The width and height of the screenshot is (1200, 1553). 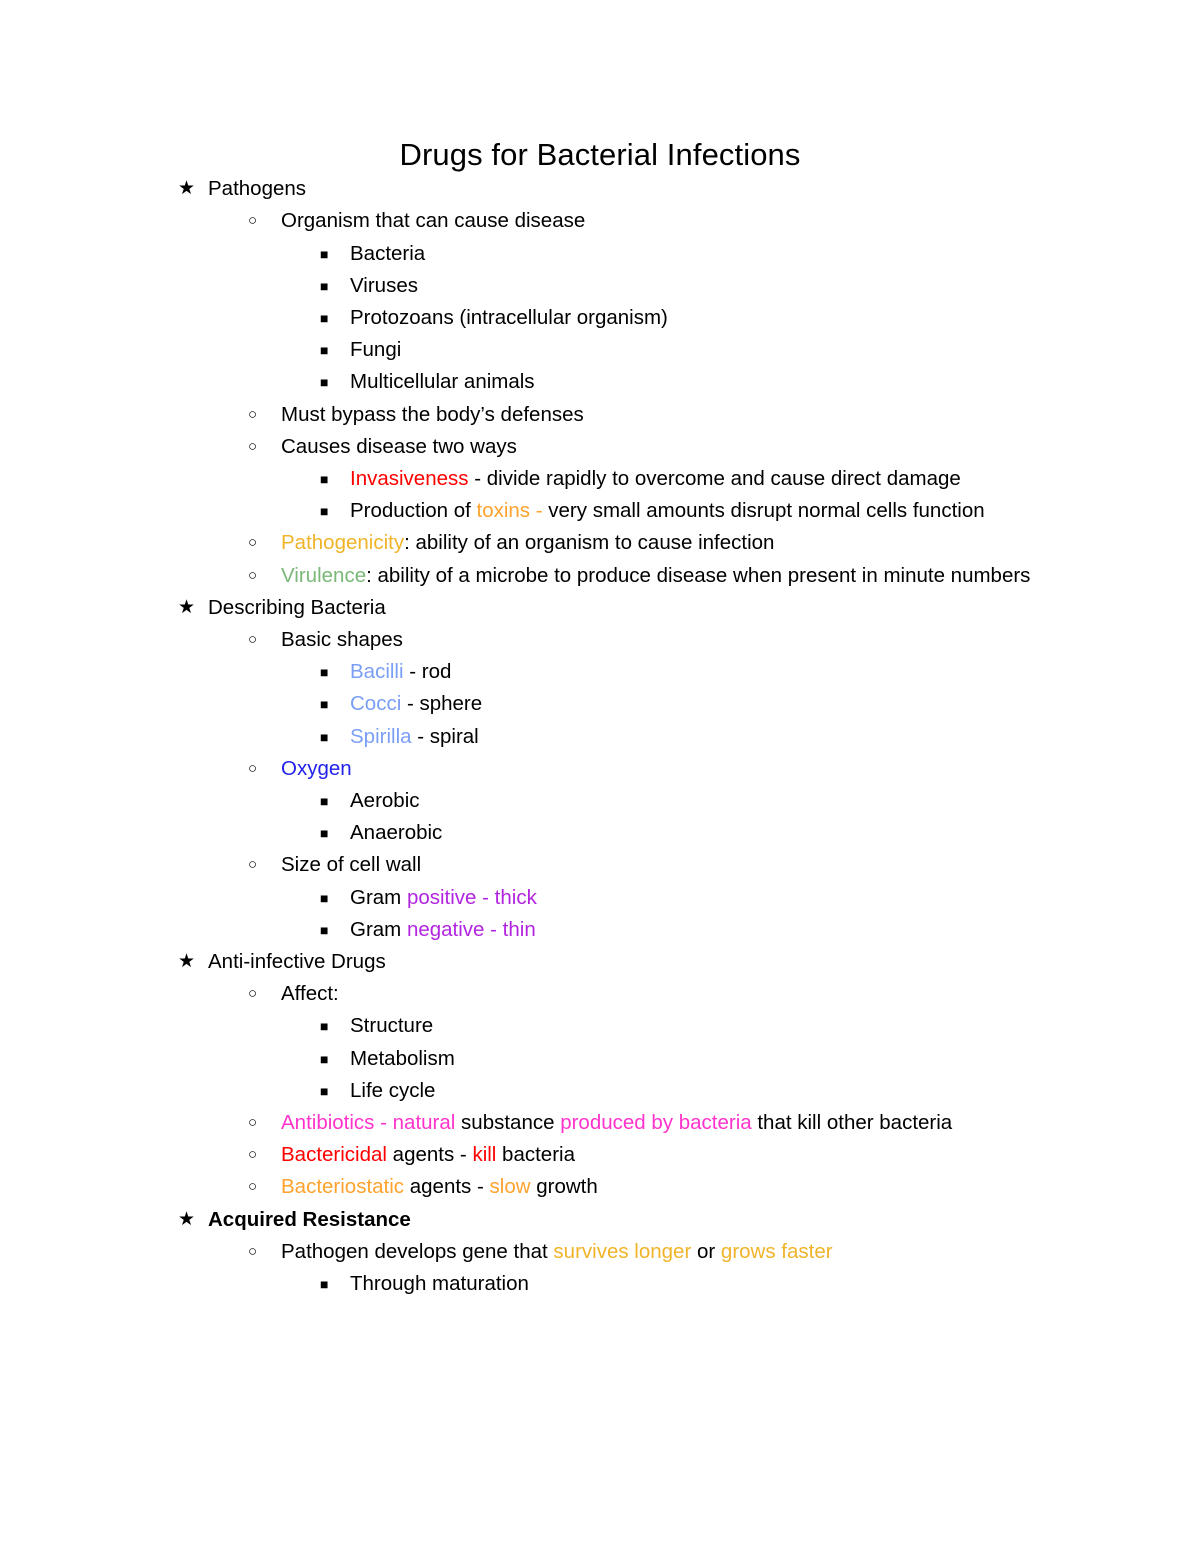 I want to click on outline-item-size-of-cell-wall: ○ Size of cell wall, so click(x=600, y=865).